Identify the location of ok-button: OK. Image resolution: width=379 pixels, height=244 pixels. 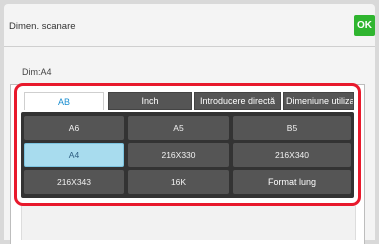
(364, 25).